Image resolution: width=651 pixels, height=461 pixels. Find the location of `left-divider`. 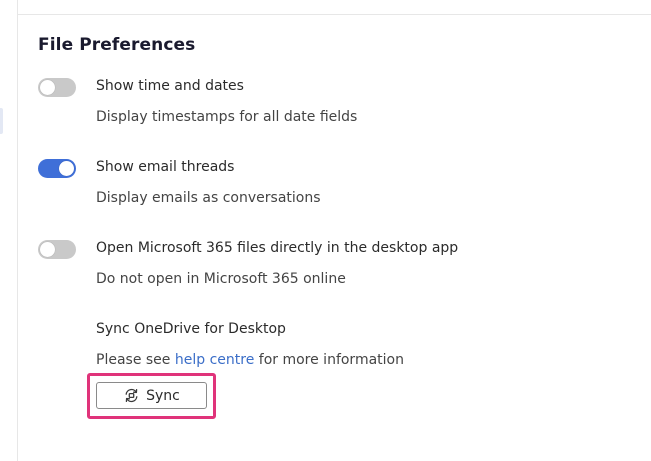

left-divider is located at coordinates (17, 230).